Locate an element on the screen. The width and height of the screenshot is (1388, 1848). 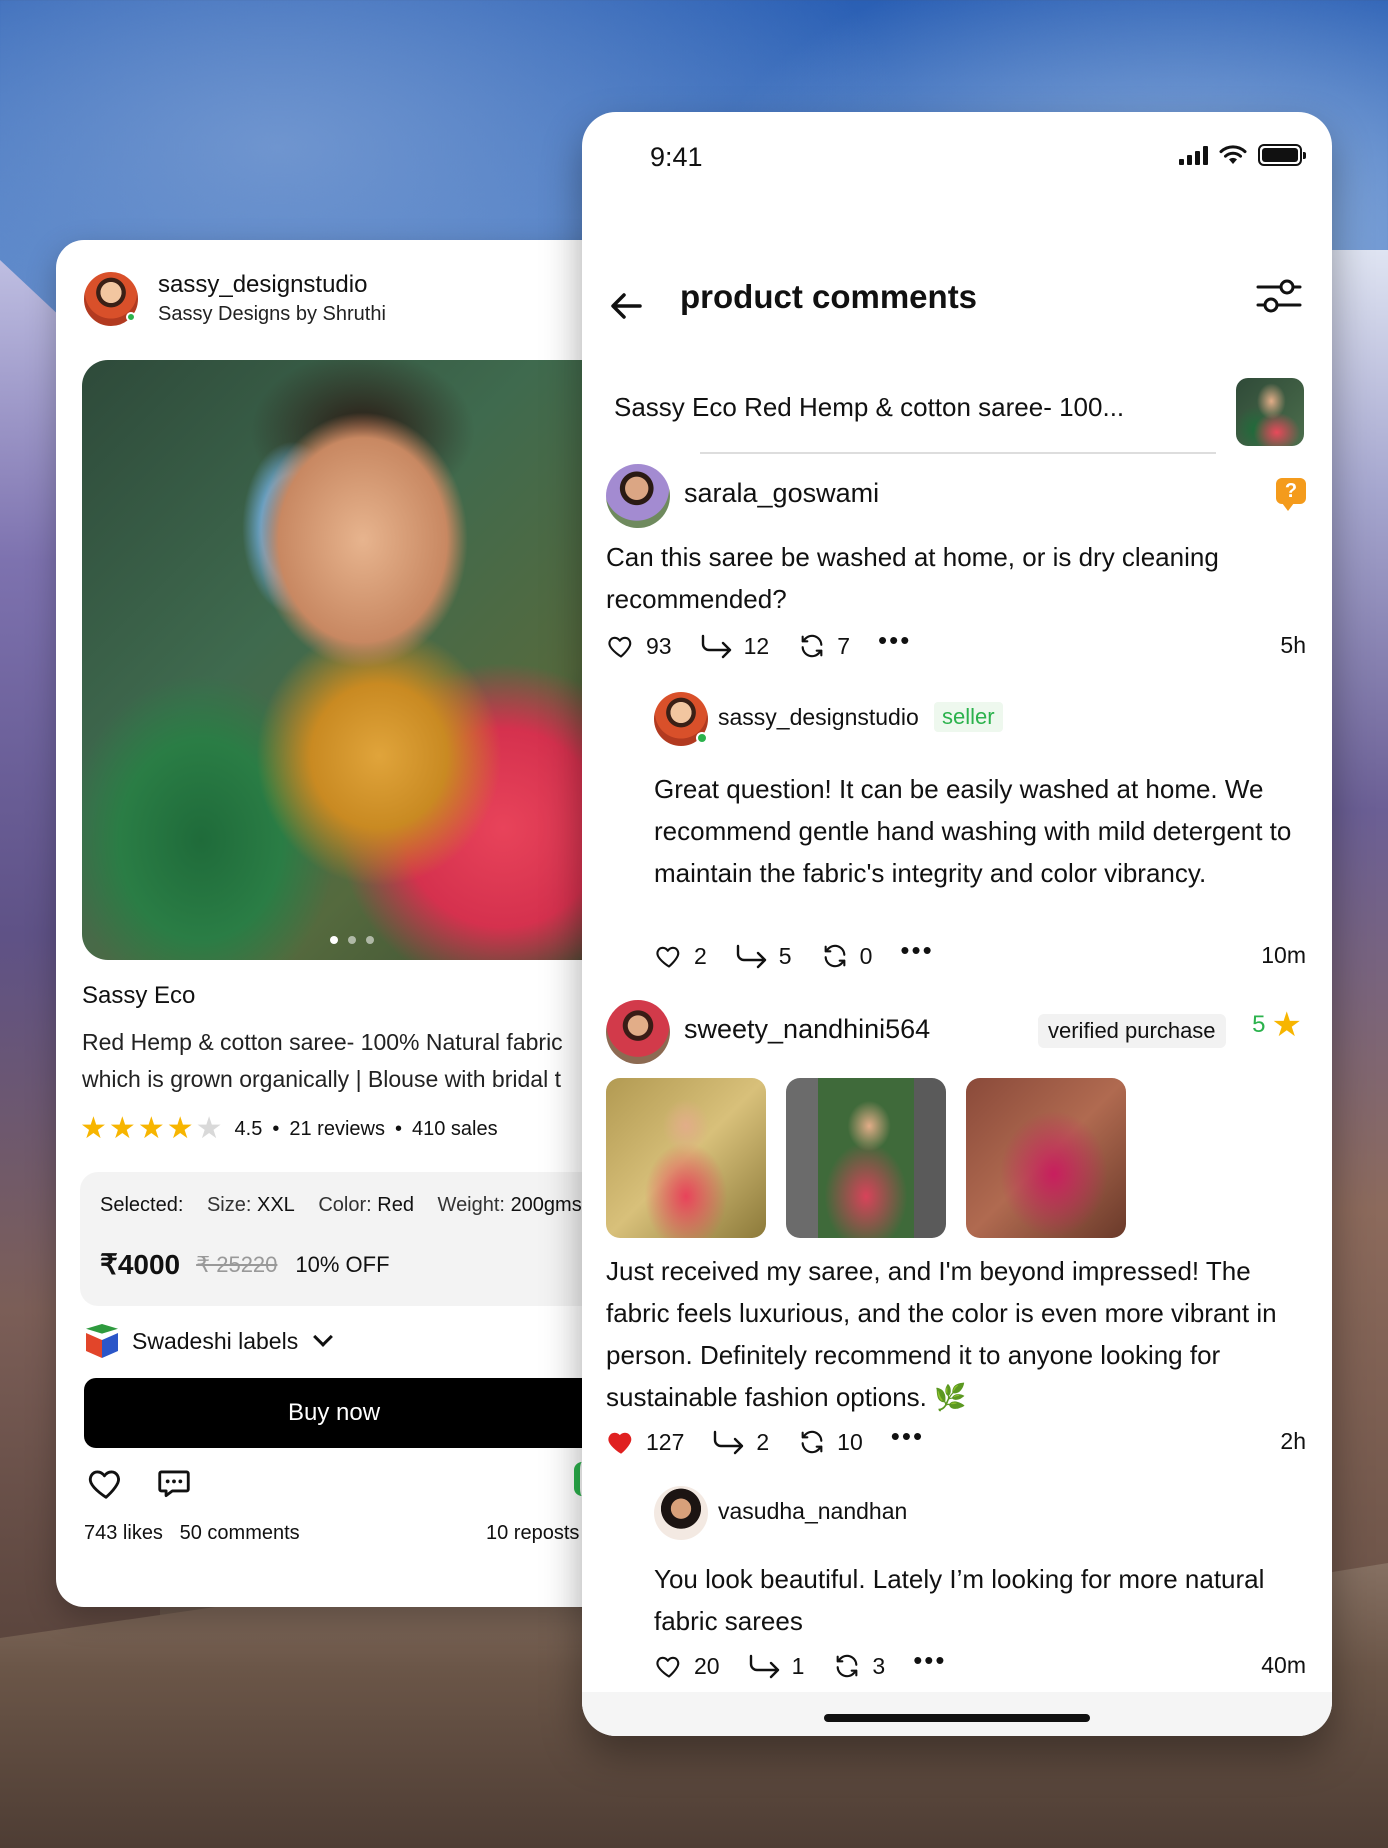
review-images is located at coordinates (866, 1158).